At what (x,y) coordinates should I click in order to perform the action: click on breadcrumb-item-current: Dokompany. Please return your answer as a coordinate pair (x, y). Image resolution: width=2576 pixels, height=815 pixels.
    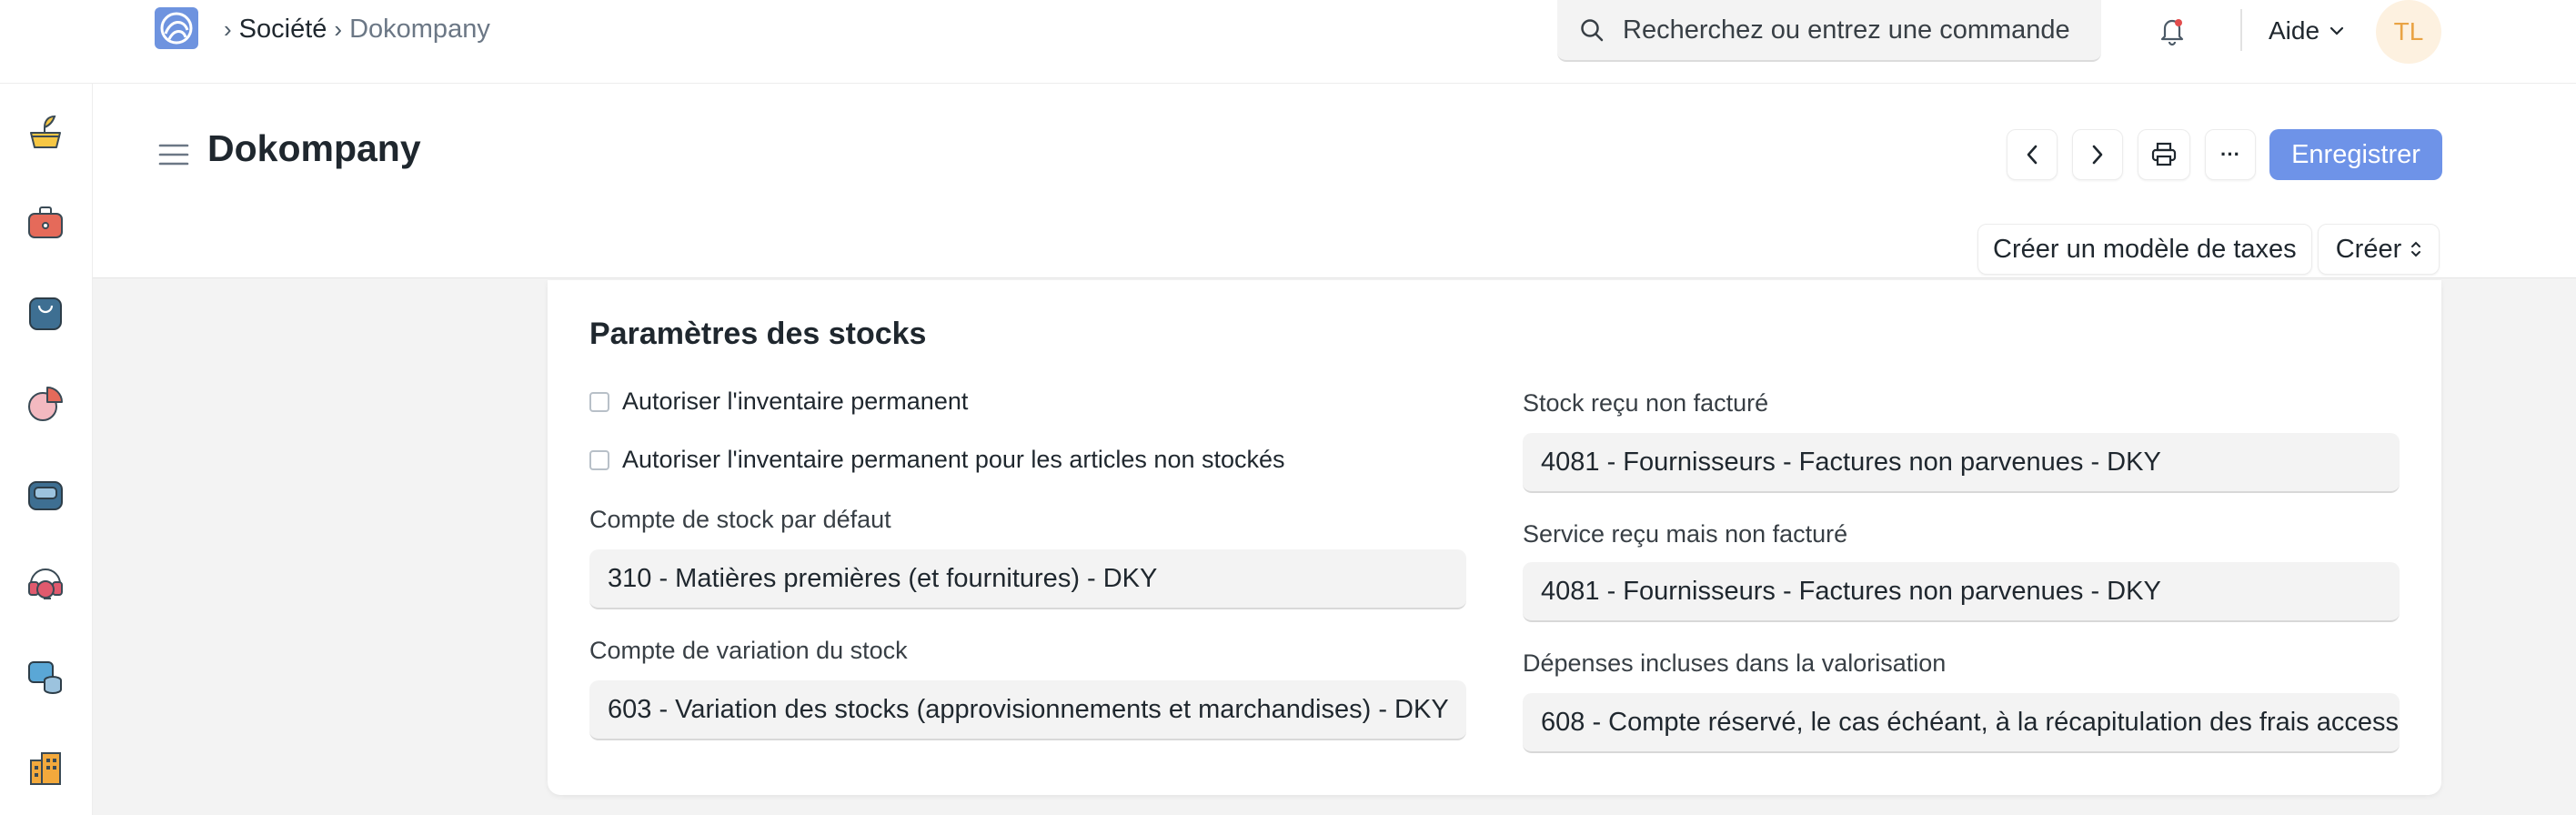
    Looking at the image, I should click on (419, 30).